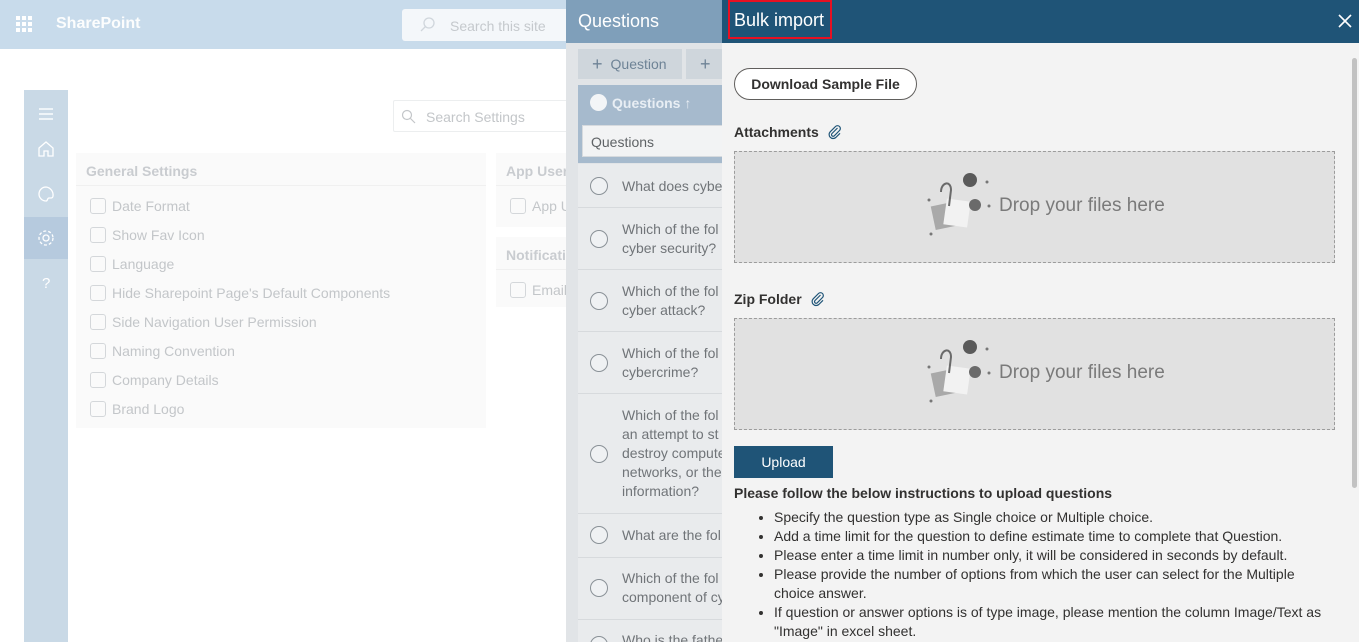 Image resolution: width=1359 pixels, height=642 pixels. What do you see at coordinates (783, 462) in the screenshot?
I see `upload-button: Upload` at bounding box center [783, 462].